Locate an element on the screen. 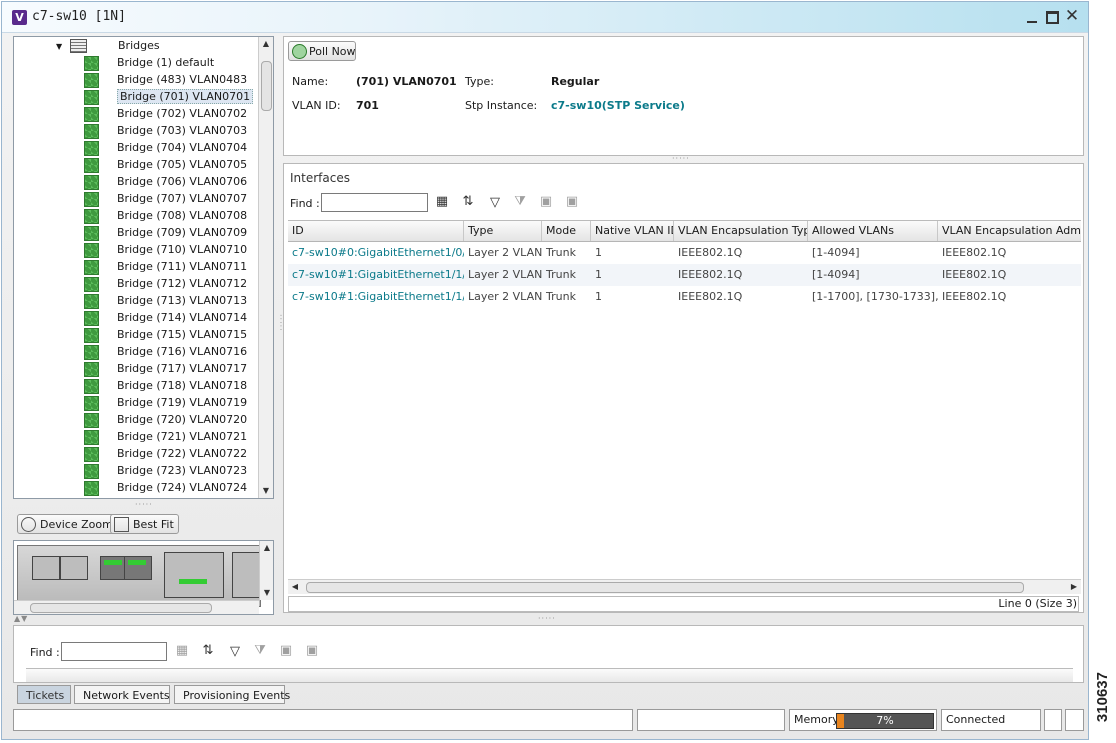 The width and height of the screenshot is (1116, 743). stp-instance-link: c7-sw10(STP Service) is located at coordinates (618, 105).